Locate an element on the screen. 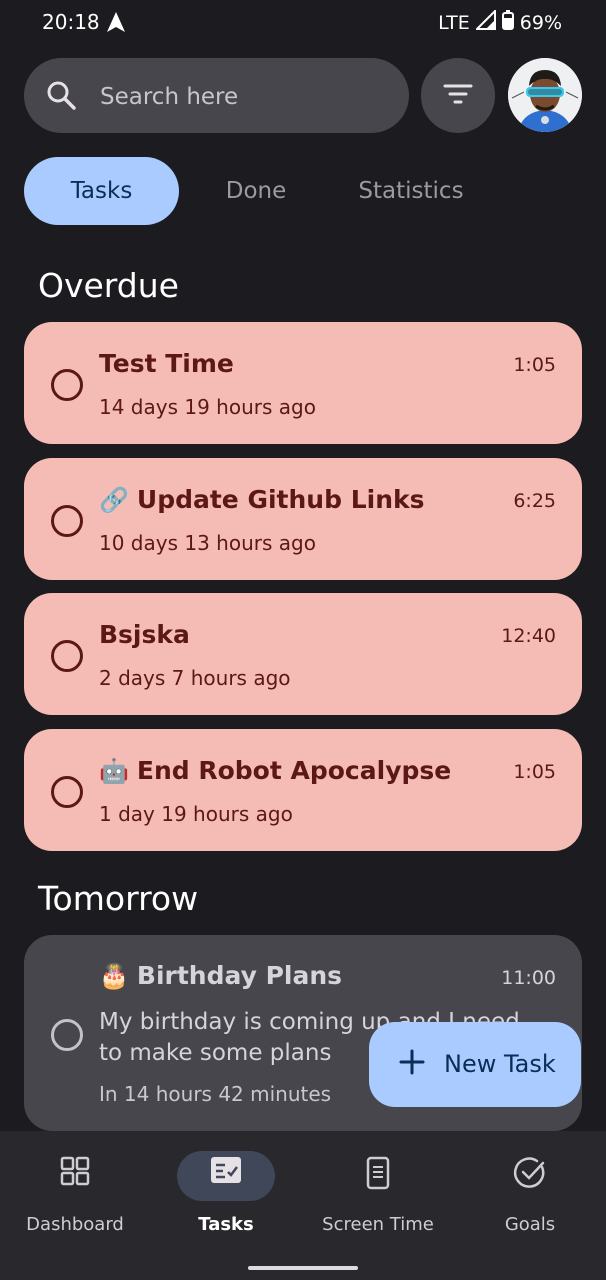 This screenshot has width=606, height=1280. task-title: 🔗 Update Github Links is located at coordinates (262, 499).